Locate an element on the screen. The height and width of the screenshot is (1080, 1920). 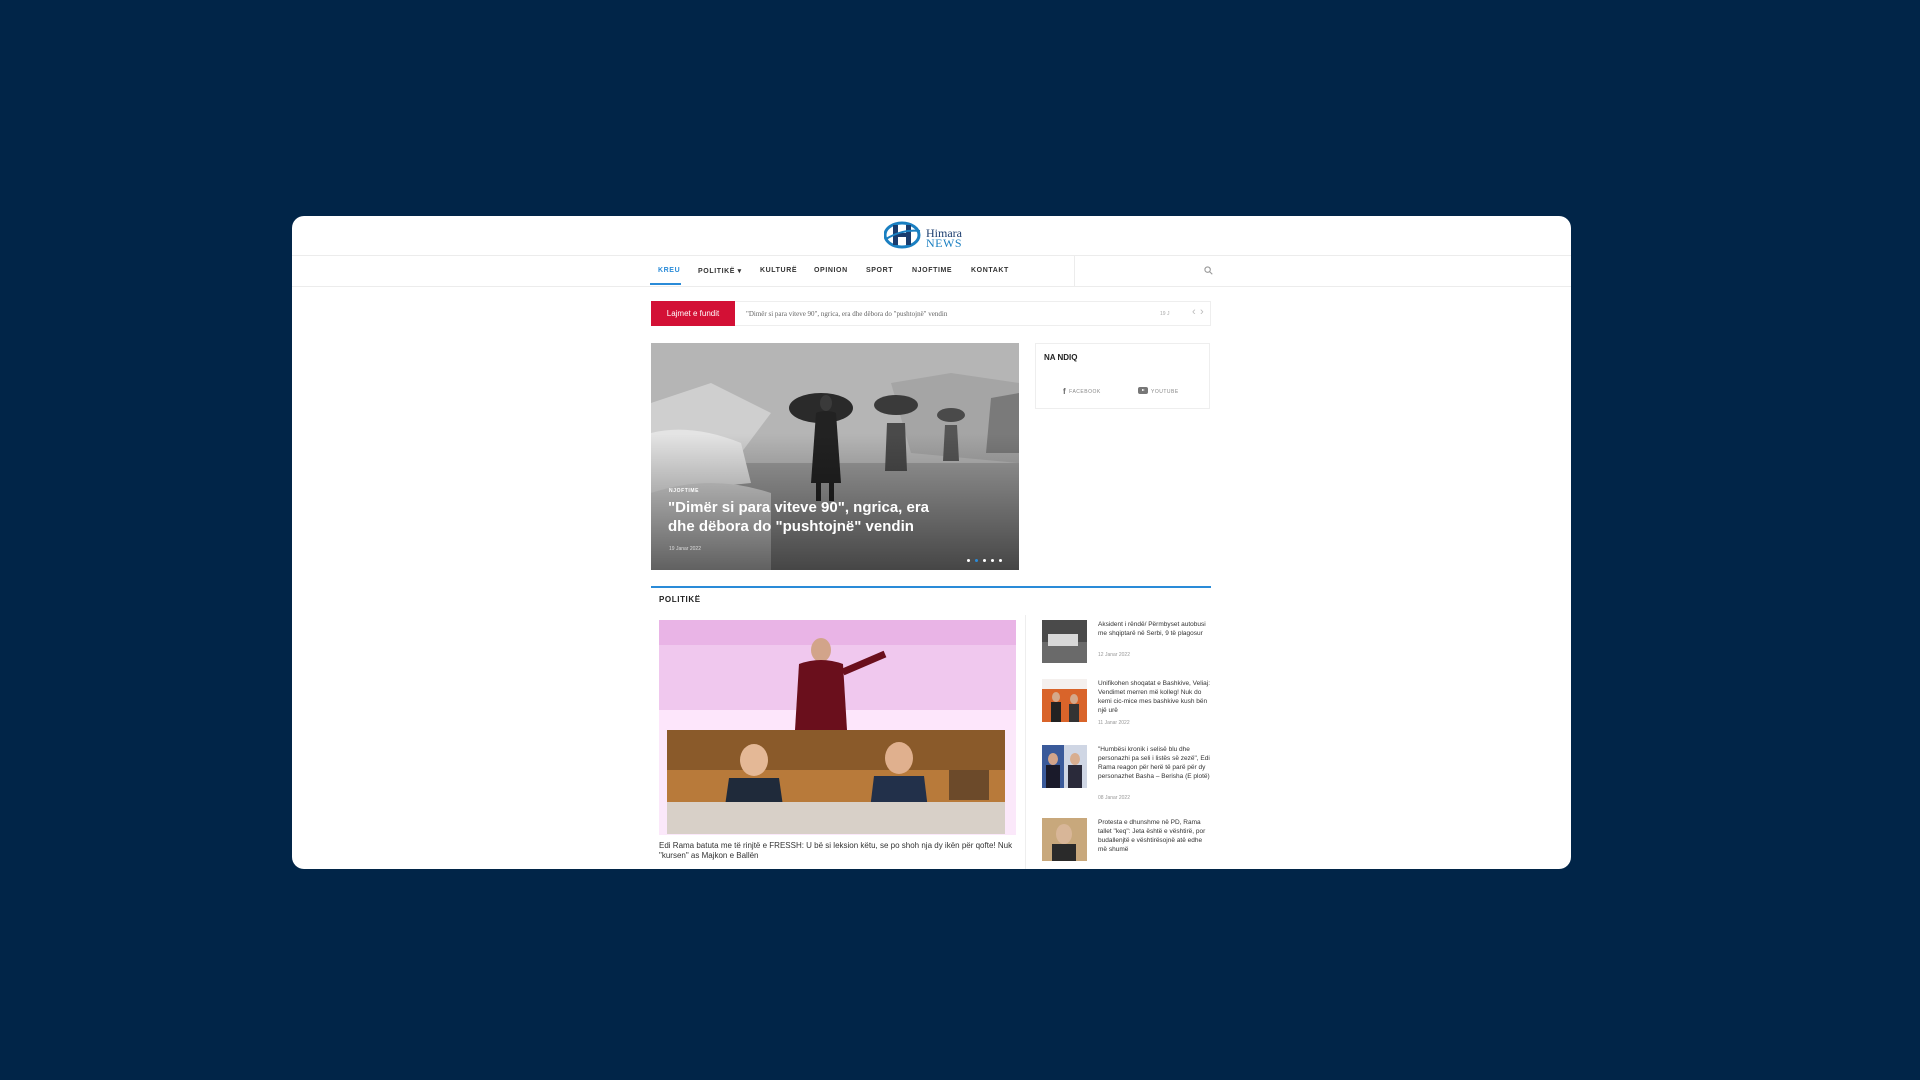
site-logo: Himara NEWS is located at coordinates (930, 235).